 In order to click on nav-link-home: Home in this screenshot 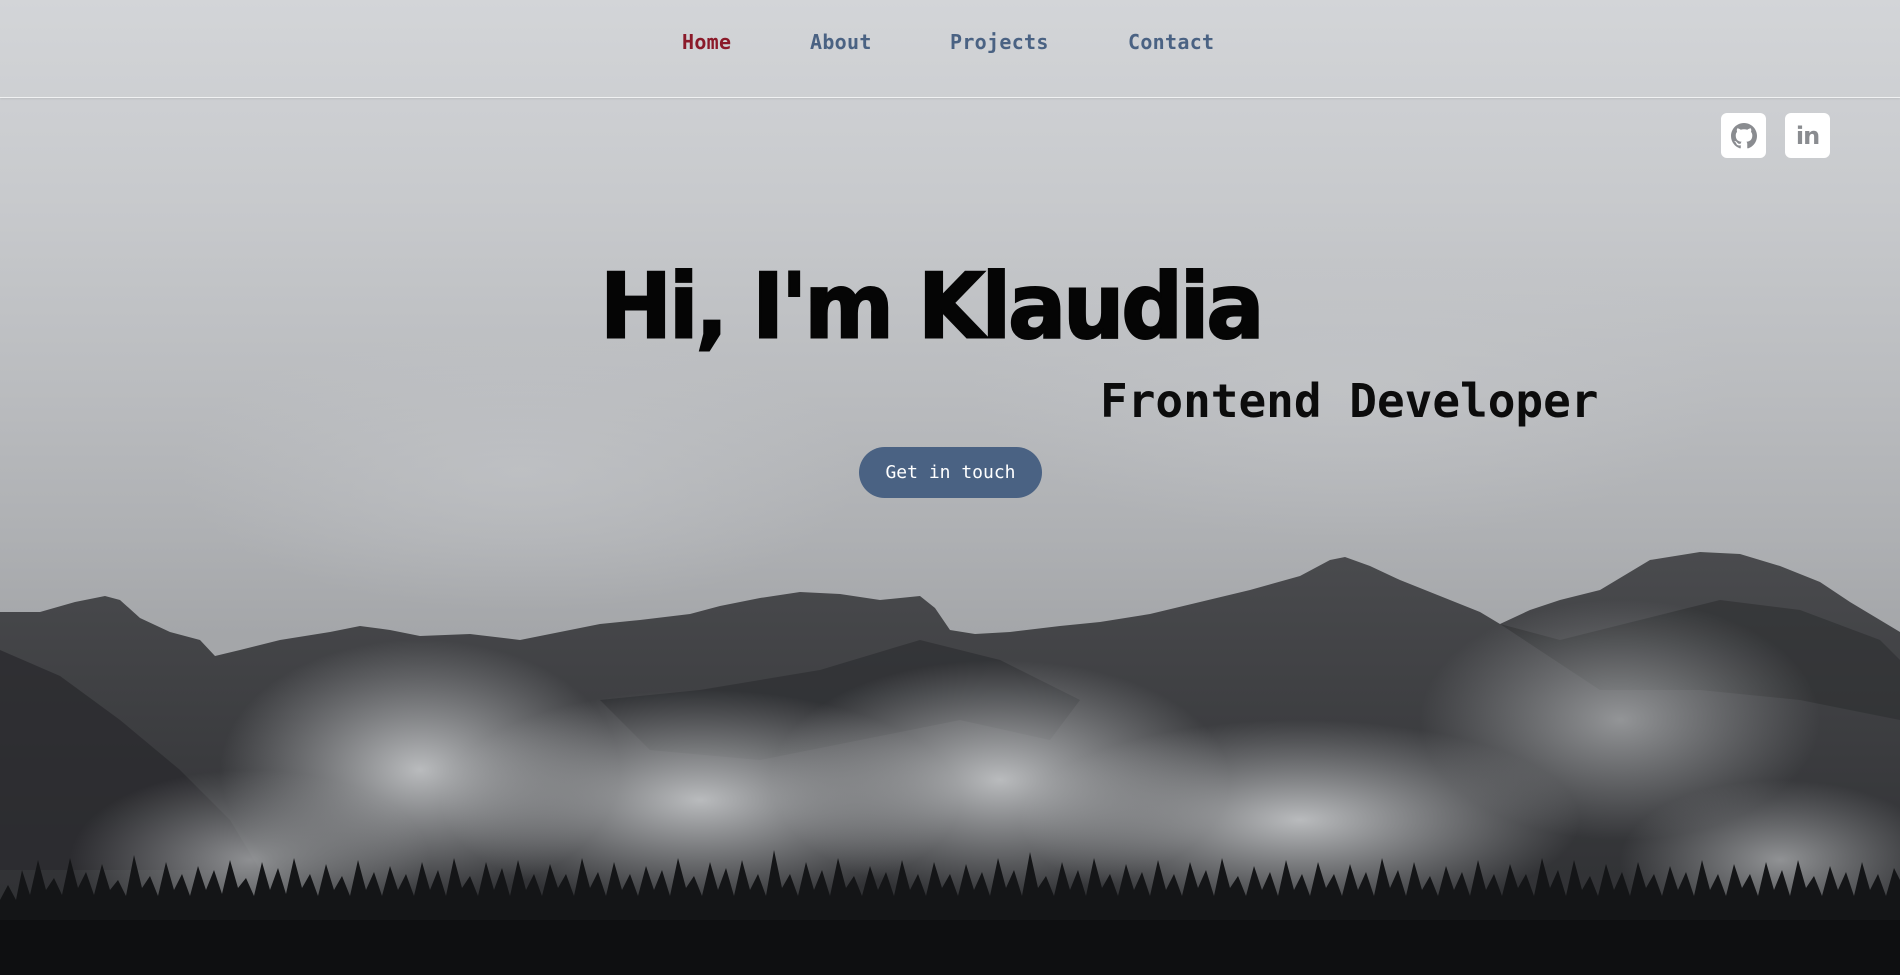, I will do `click(706, 42)`.